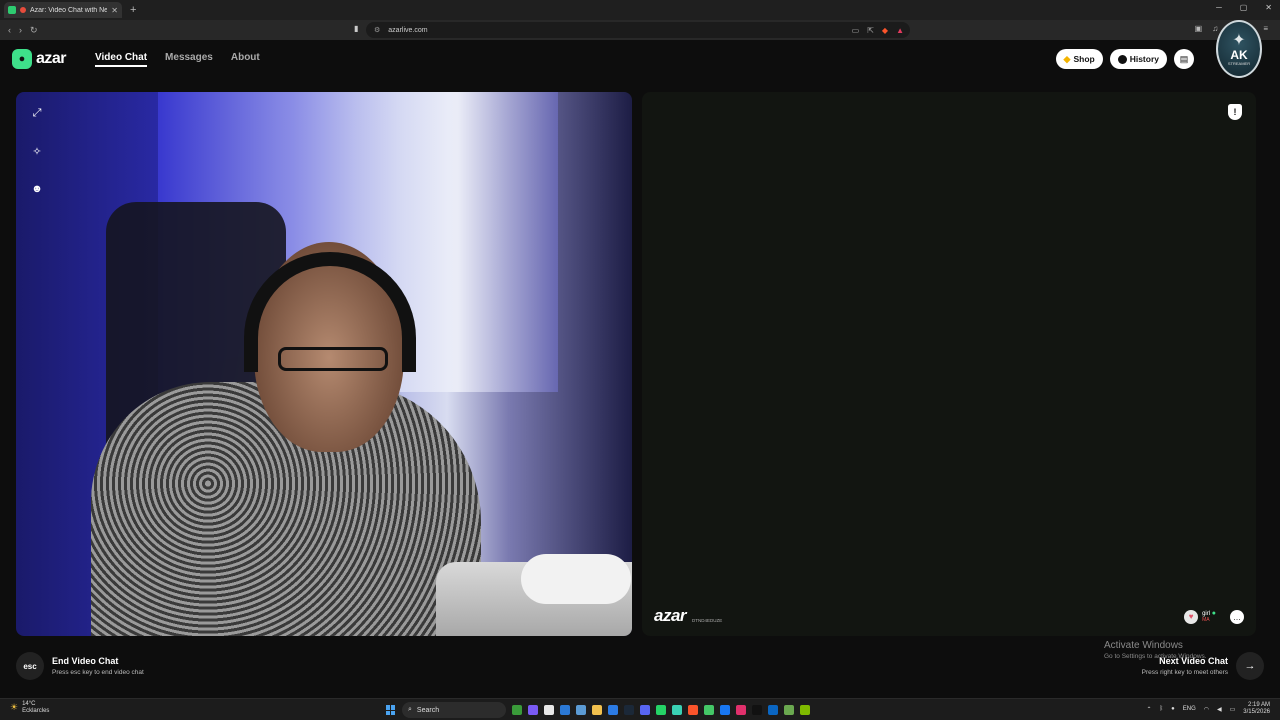  I want to click on media-icon: ♫, so click(1215, 28).